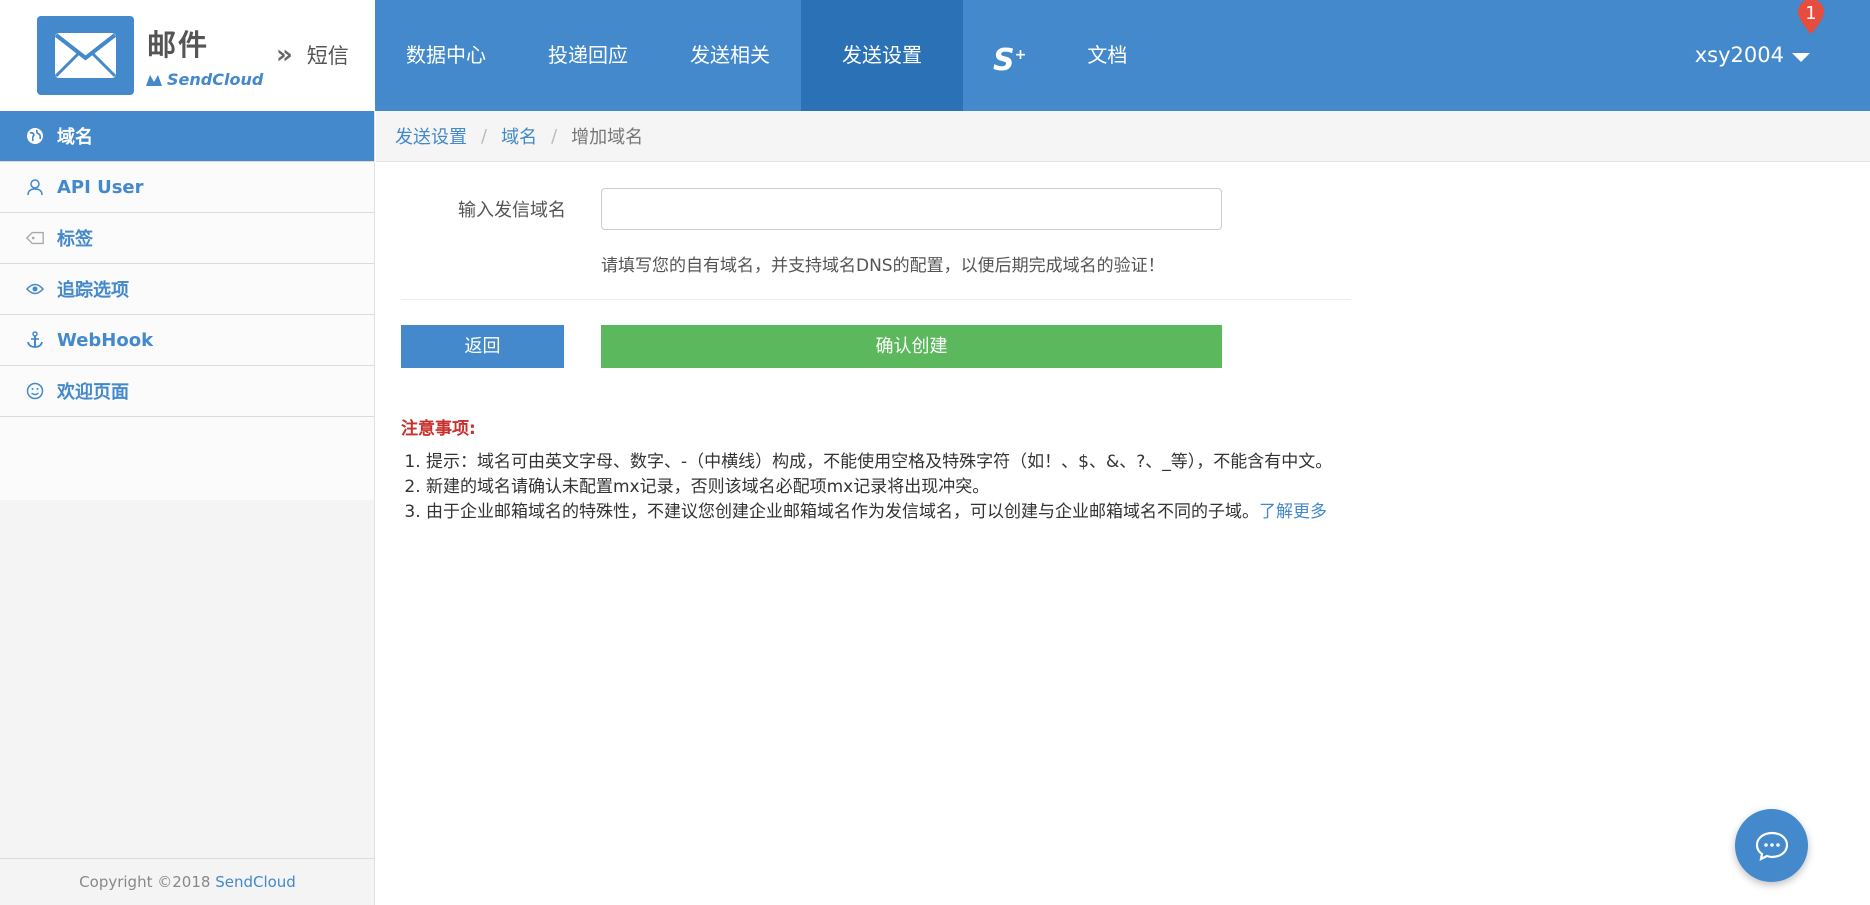 The image size is (1870, 905). What do you see at coordinates (187, 136) in the screenshot?
I see `sidebar-item-domain: 域名` at bounding box center [187, 136].